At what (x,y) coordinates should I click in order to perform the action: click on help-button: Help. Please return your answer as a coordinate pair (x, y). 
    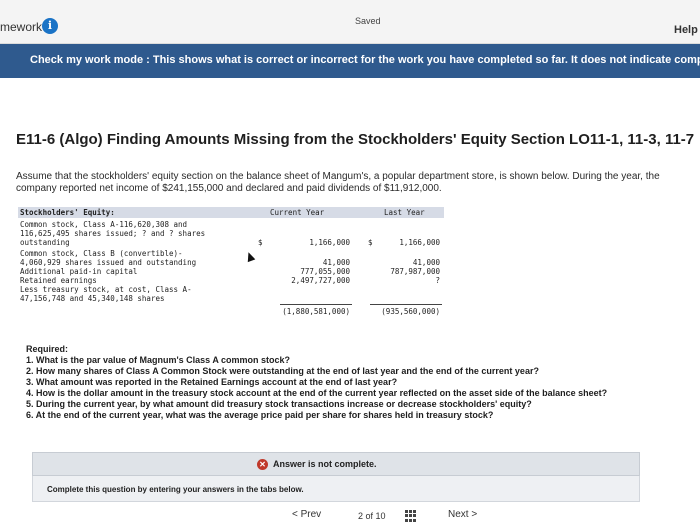
    Looking at the image, I should click on (686, 30).